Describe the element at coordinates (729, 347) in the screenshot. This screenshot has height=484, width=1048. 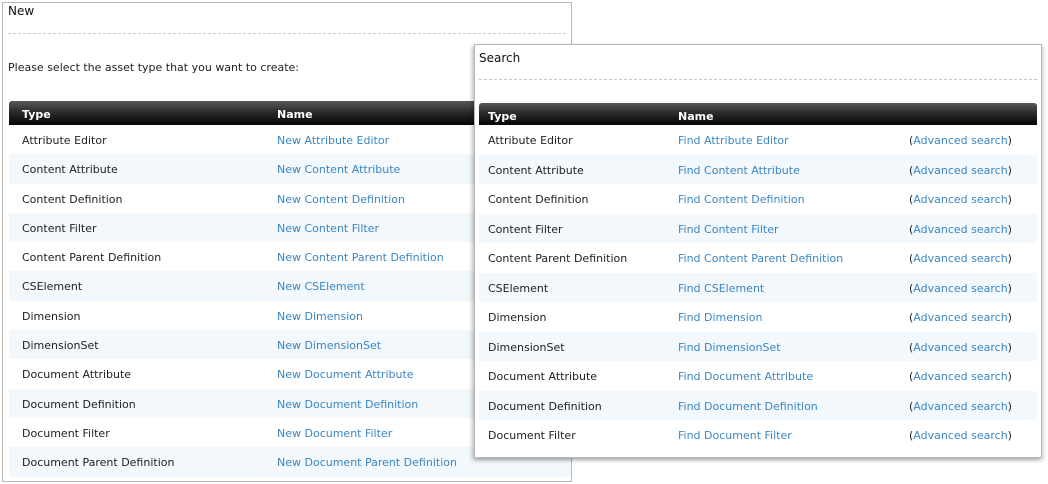
I see `find-asset-link: Find DimensionSet` at that location.